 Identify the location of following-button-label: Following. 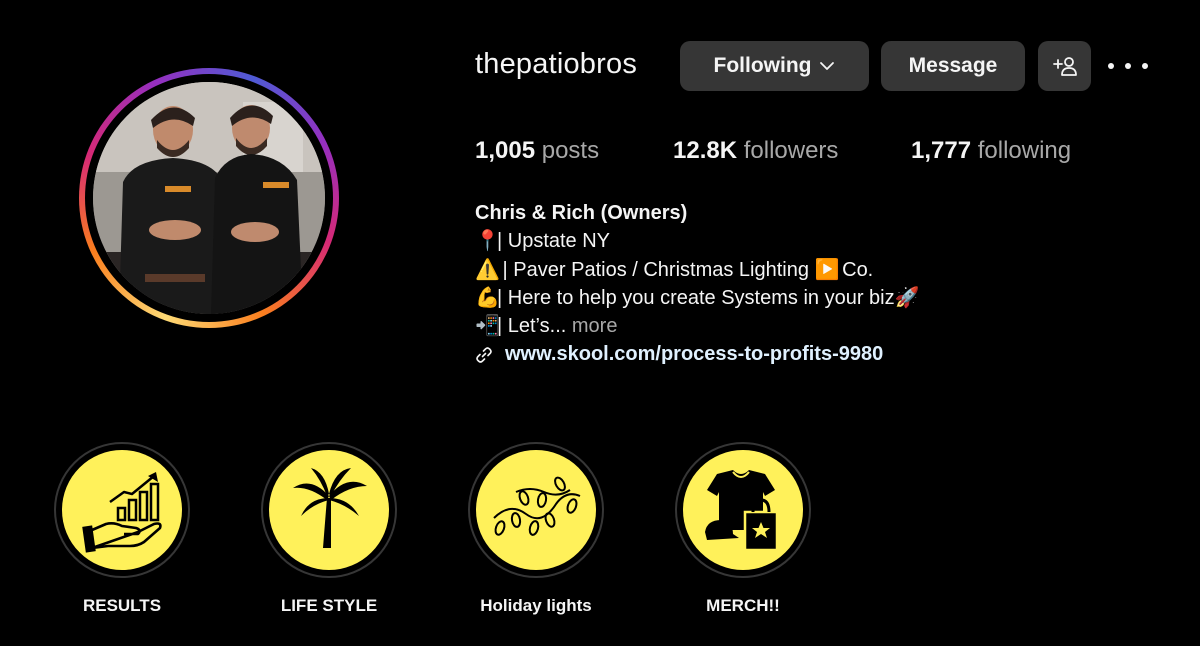
(762, 65).